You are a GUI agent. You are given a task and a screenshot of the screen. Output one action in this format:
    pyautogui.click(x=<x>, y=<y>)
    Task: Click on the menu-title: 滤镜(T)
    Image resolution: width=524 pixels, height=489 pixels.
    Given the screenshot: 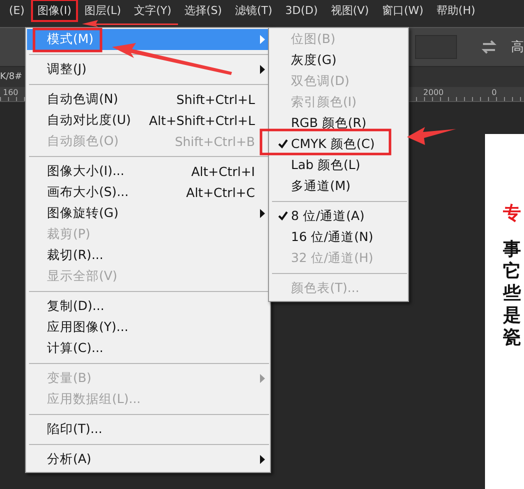 What is the action you would take?
    pyautogui.click(x=254, y=10)
    